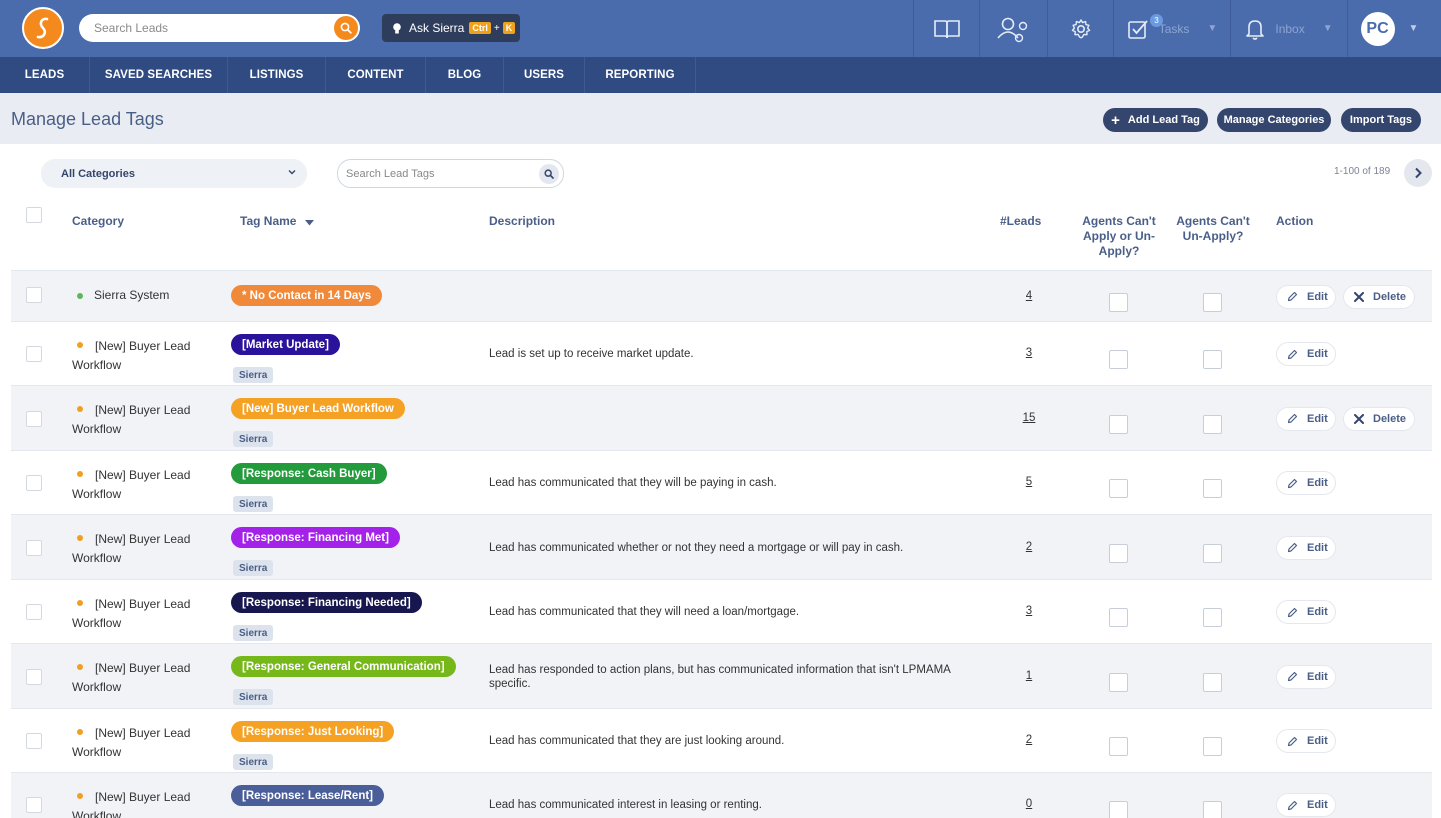  What do you see at coordinates (549, 174) in the screenshot?
I see `tag-search-button` at bounding box center [549, 174].